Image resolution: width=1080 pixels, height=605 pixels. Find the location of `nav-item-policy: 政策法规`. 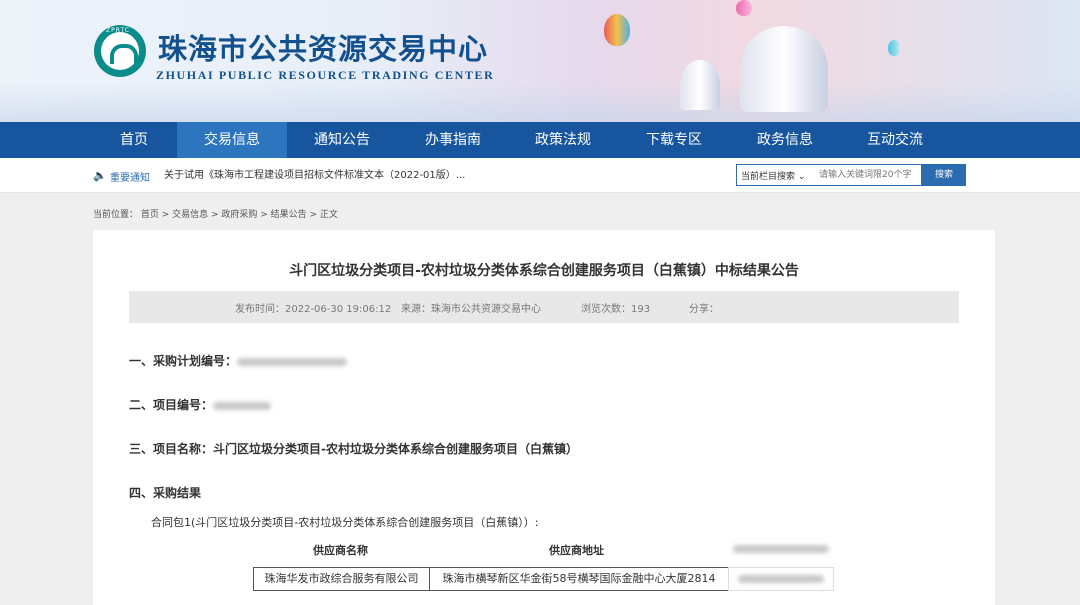

nav-item-policy: 政策法规 is located at coordinates (563, 140).